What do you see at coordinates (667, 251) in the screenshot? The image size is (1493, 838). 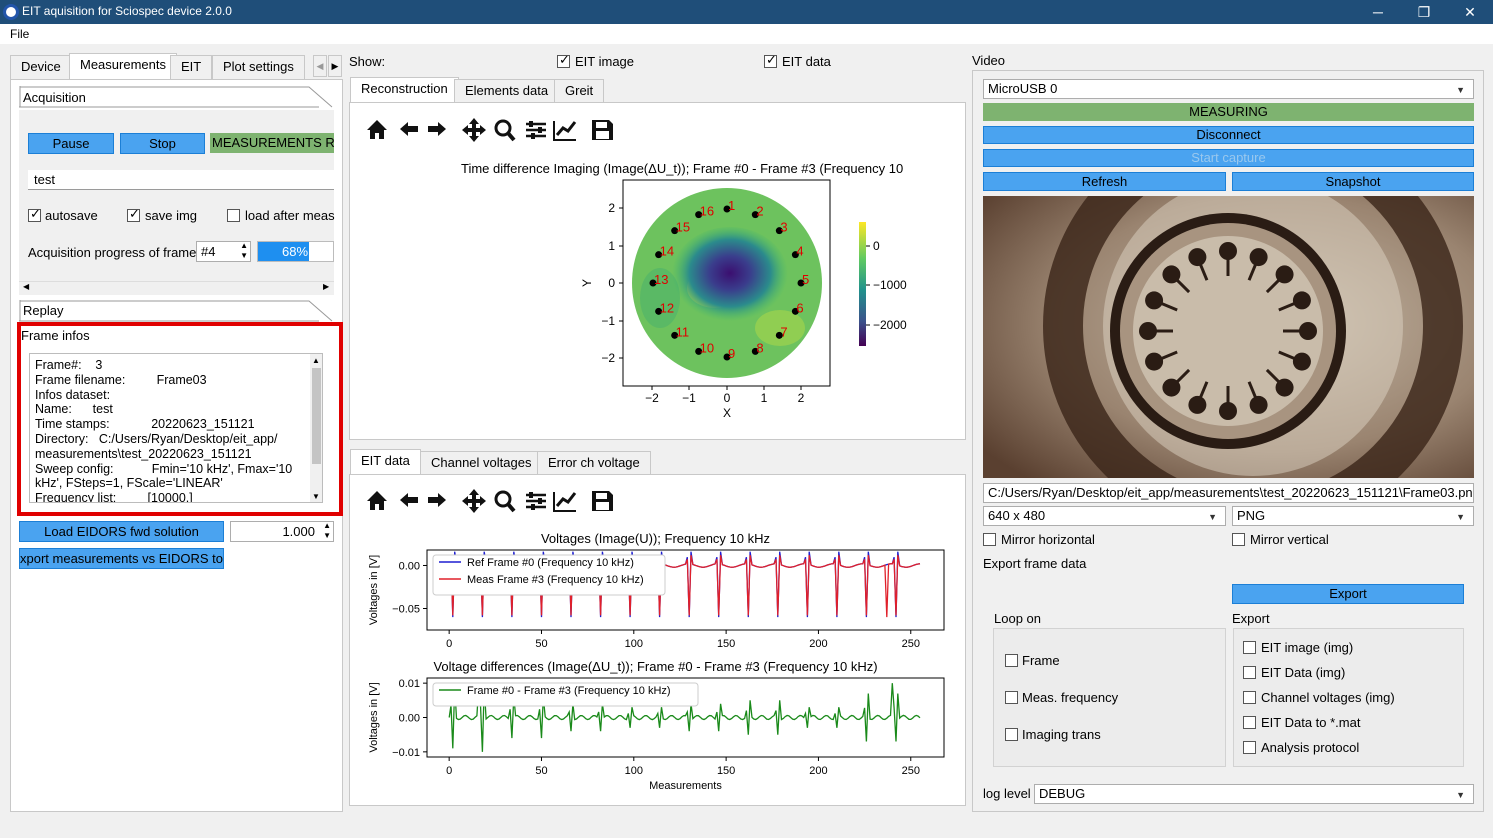 I see `electrode-label: 14` at bounding box center [667, 251].